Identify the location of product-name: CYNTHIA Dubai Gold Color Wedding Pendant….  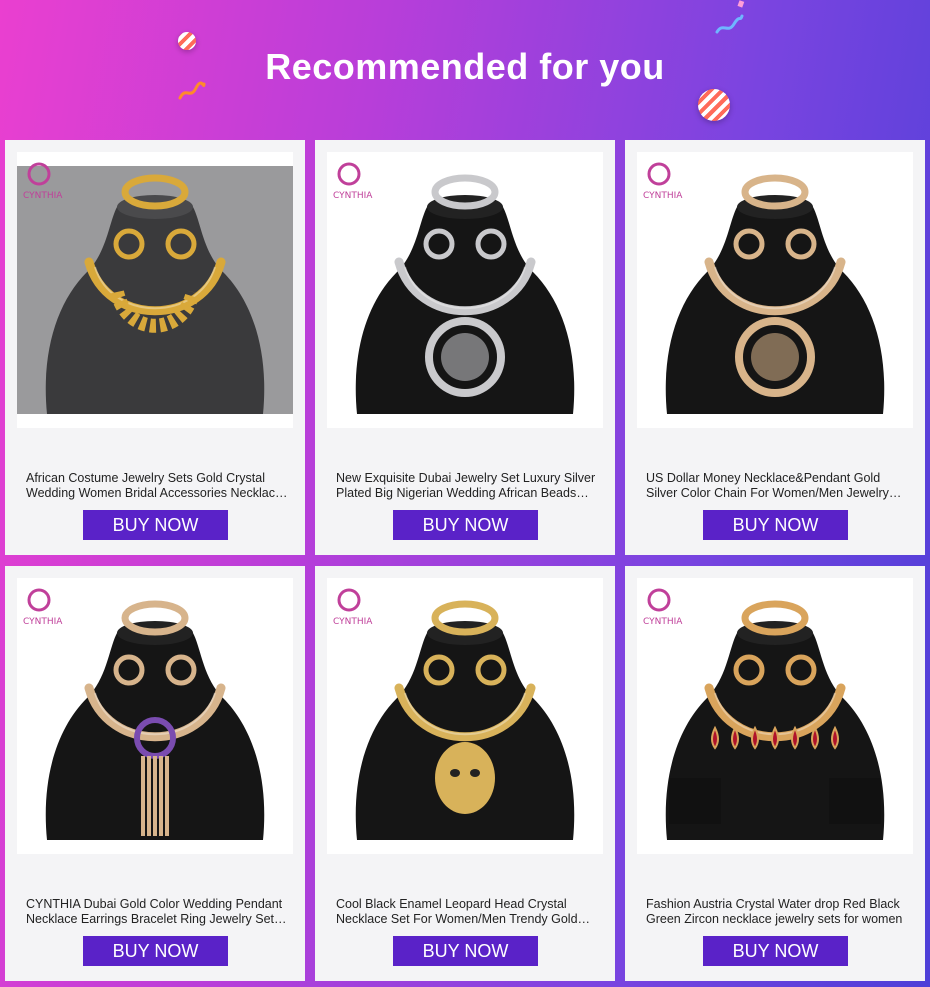
(157, 912).